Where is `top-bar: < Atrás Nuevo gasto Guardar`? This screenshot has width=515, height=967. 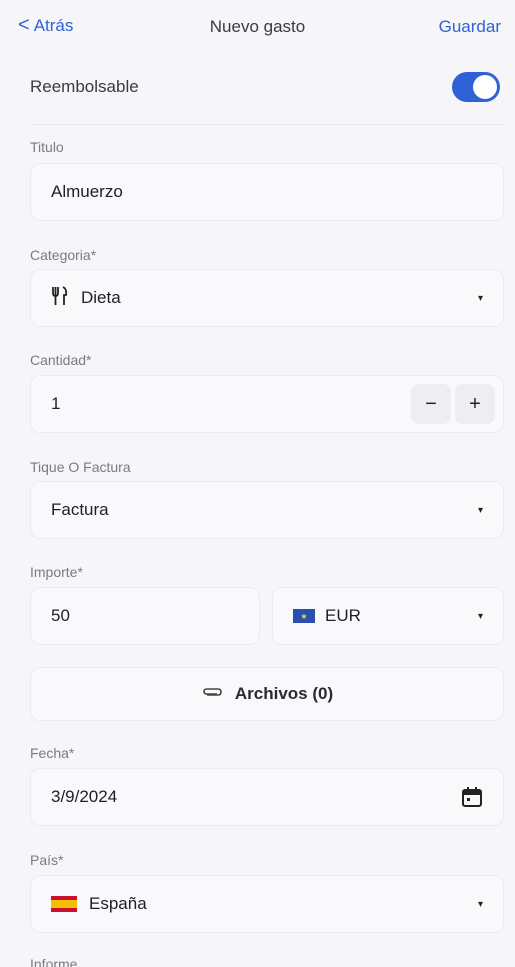 top-bar: < Atrás Nuevo gasto Guardar is located at coordinates (257, 29).